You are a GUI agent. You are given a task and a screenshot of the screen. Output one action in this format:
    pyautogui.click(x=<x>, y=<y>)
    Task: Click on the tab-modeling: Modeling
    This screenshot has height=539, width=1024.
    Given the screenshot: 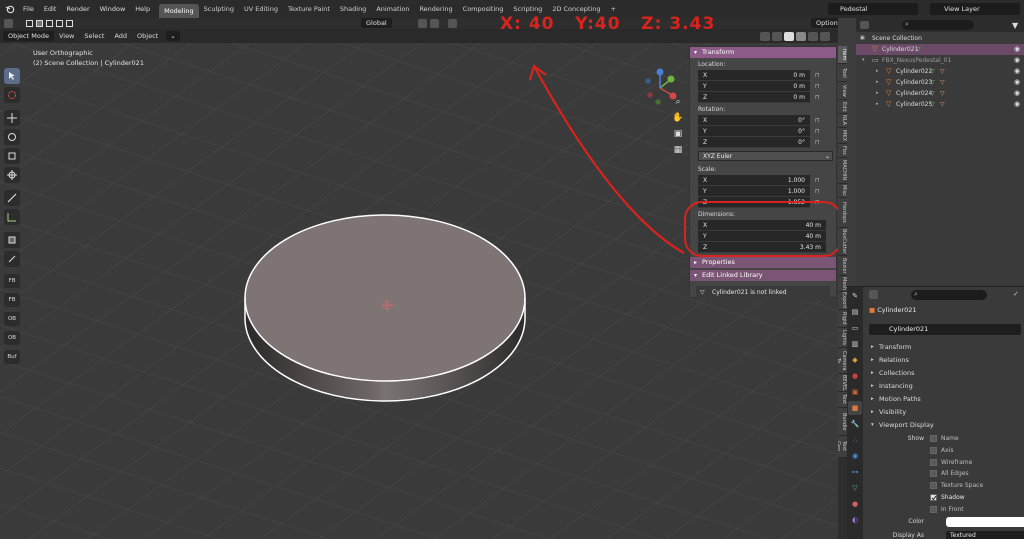 What is the action you would take?
    pyautogui.click(x=179, y=11)
    